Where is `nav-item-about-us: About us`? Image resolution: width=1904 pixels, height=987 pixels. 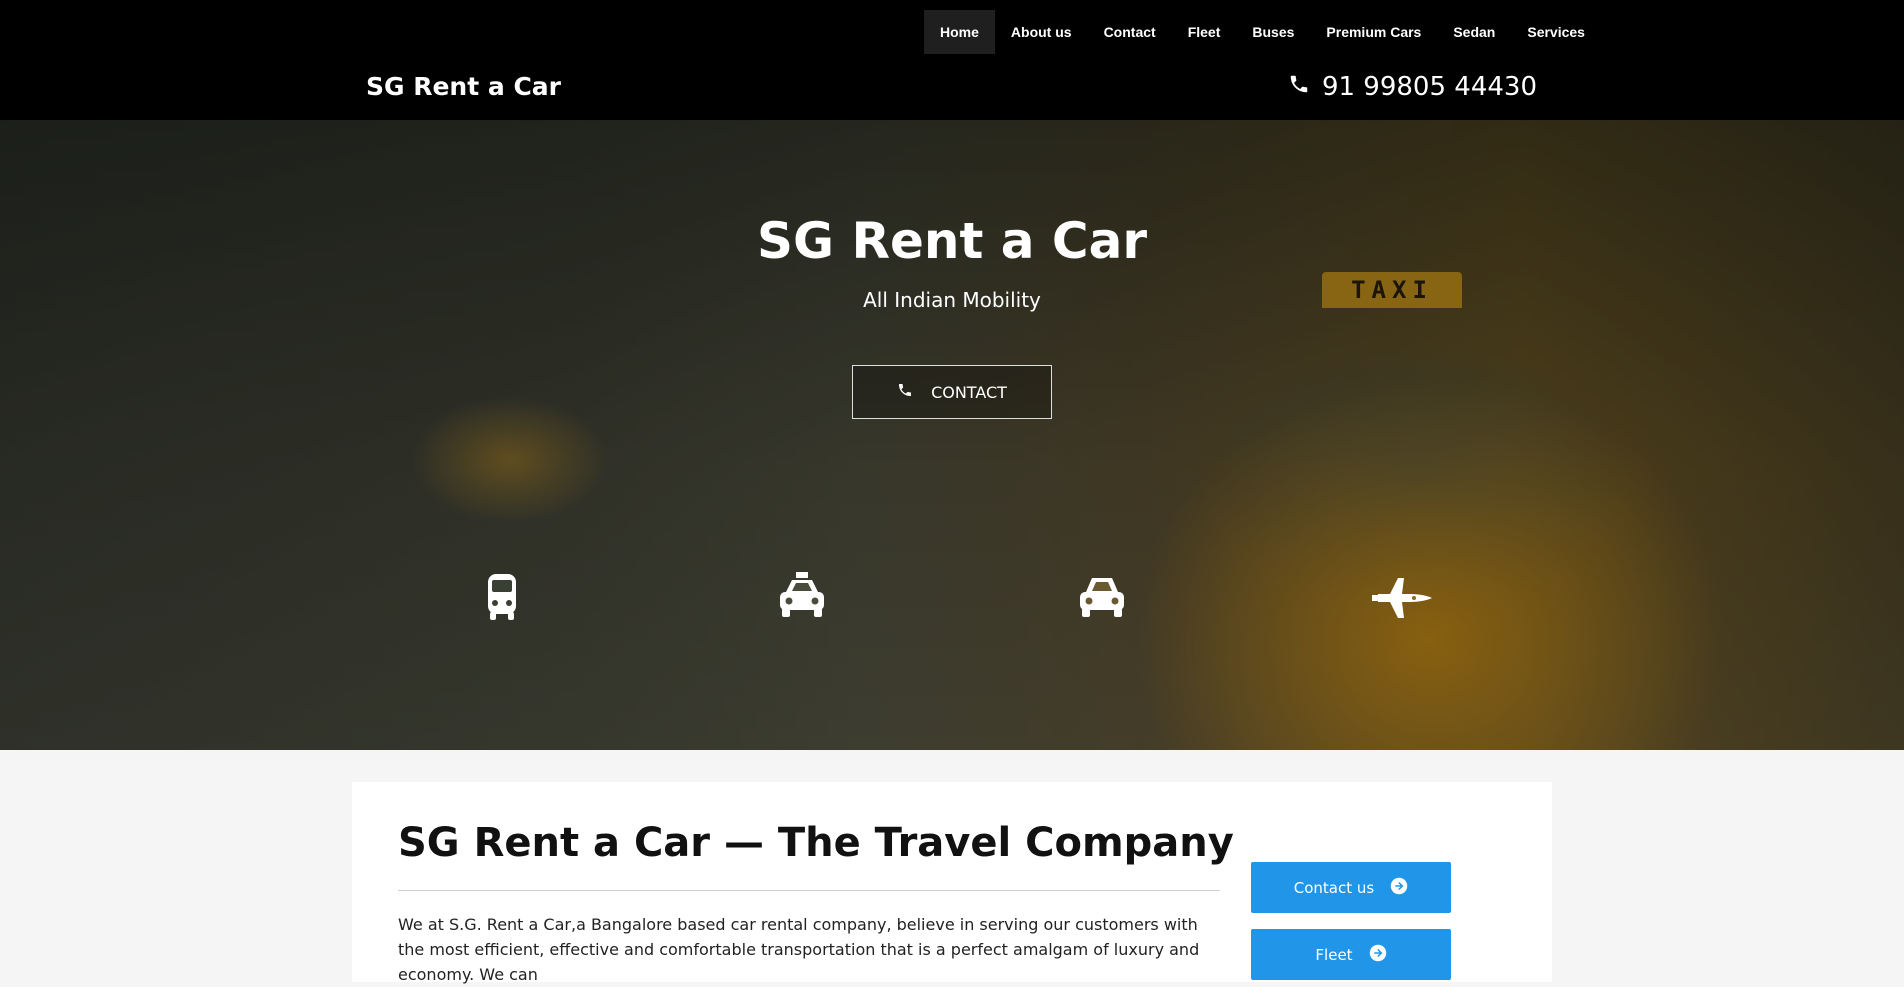 nav-item-about-us: About us is located at coordinates (1041, 32).